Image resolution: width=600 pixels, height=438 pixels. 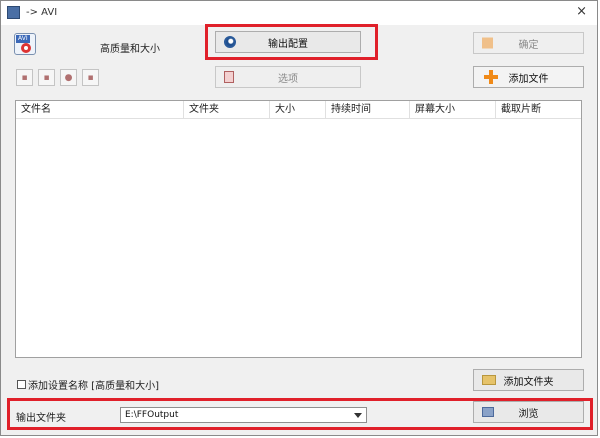 I want to click on file-list-header: 文件名 文件夹 大小 持续时间 屏幕大小 截取片断, so click(x=298, y=110).